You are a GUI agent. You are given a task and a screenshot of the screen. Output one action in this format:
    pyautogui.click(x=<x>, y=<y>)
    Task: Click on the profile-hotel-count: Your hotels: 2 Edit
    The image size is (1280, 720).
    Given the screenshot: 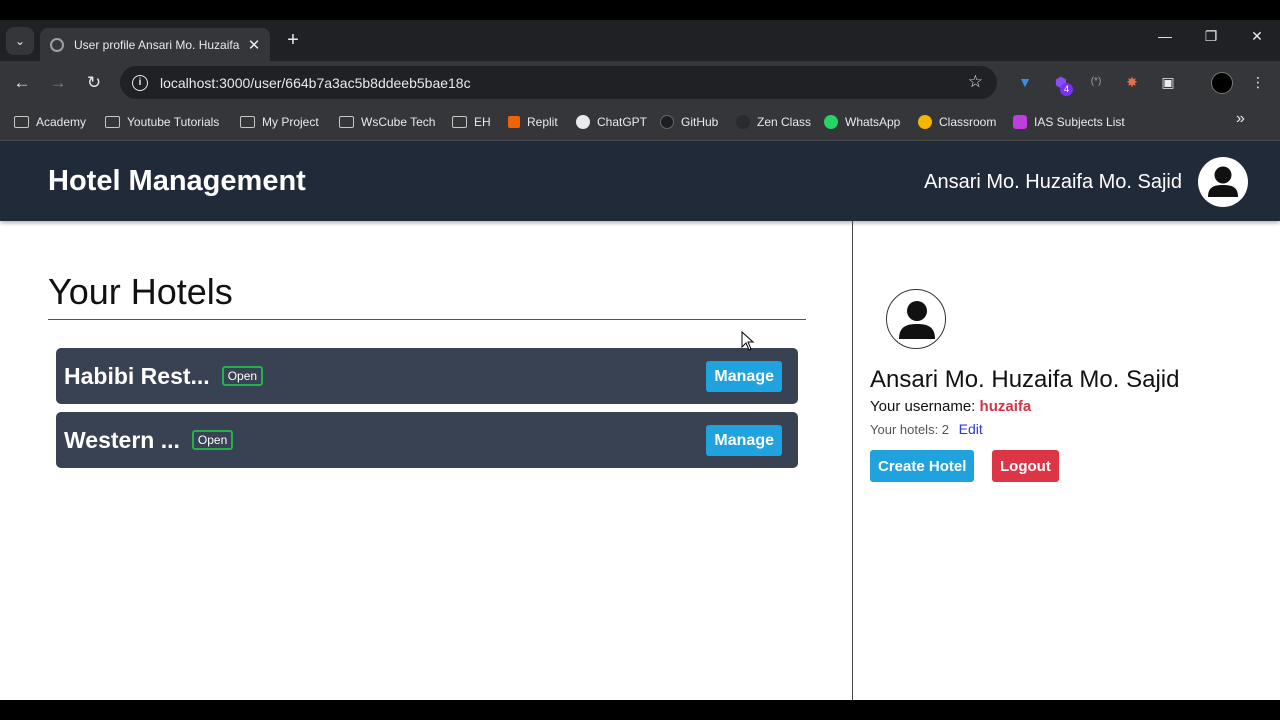 What is the action you would take?
    pyautogui.click(x=926, y=429)
    